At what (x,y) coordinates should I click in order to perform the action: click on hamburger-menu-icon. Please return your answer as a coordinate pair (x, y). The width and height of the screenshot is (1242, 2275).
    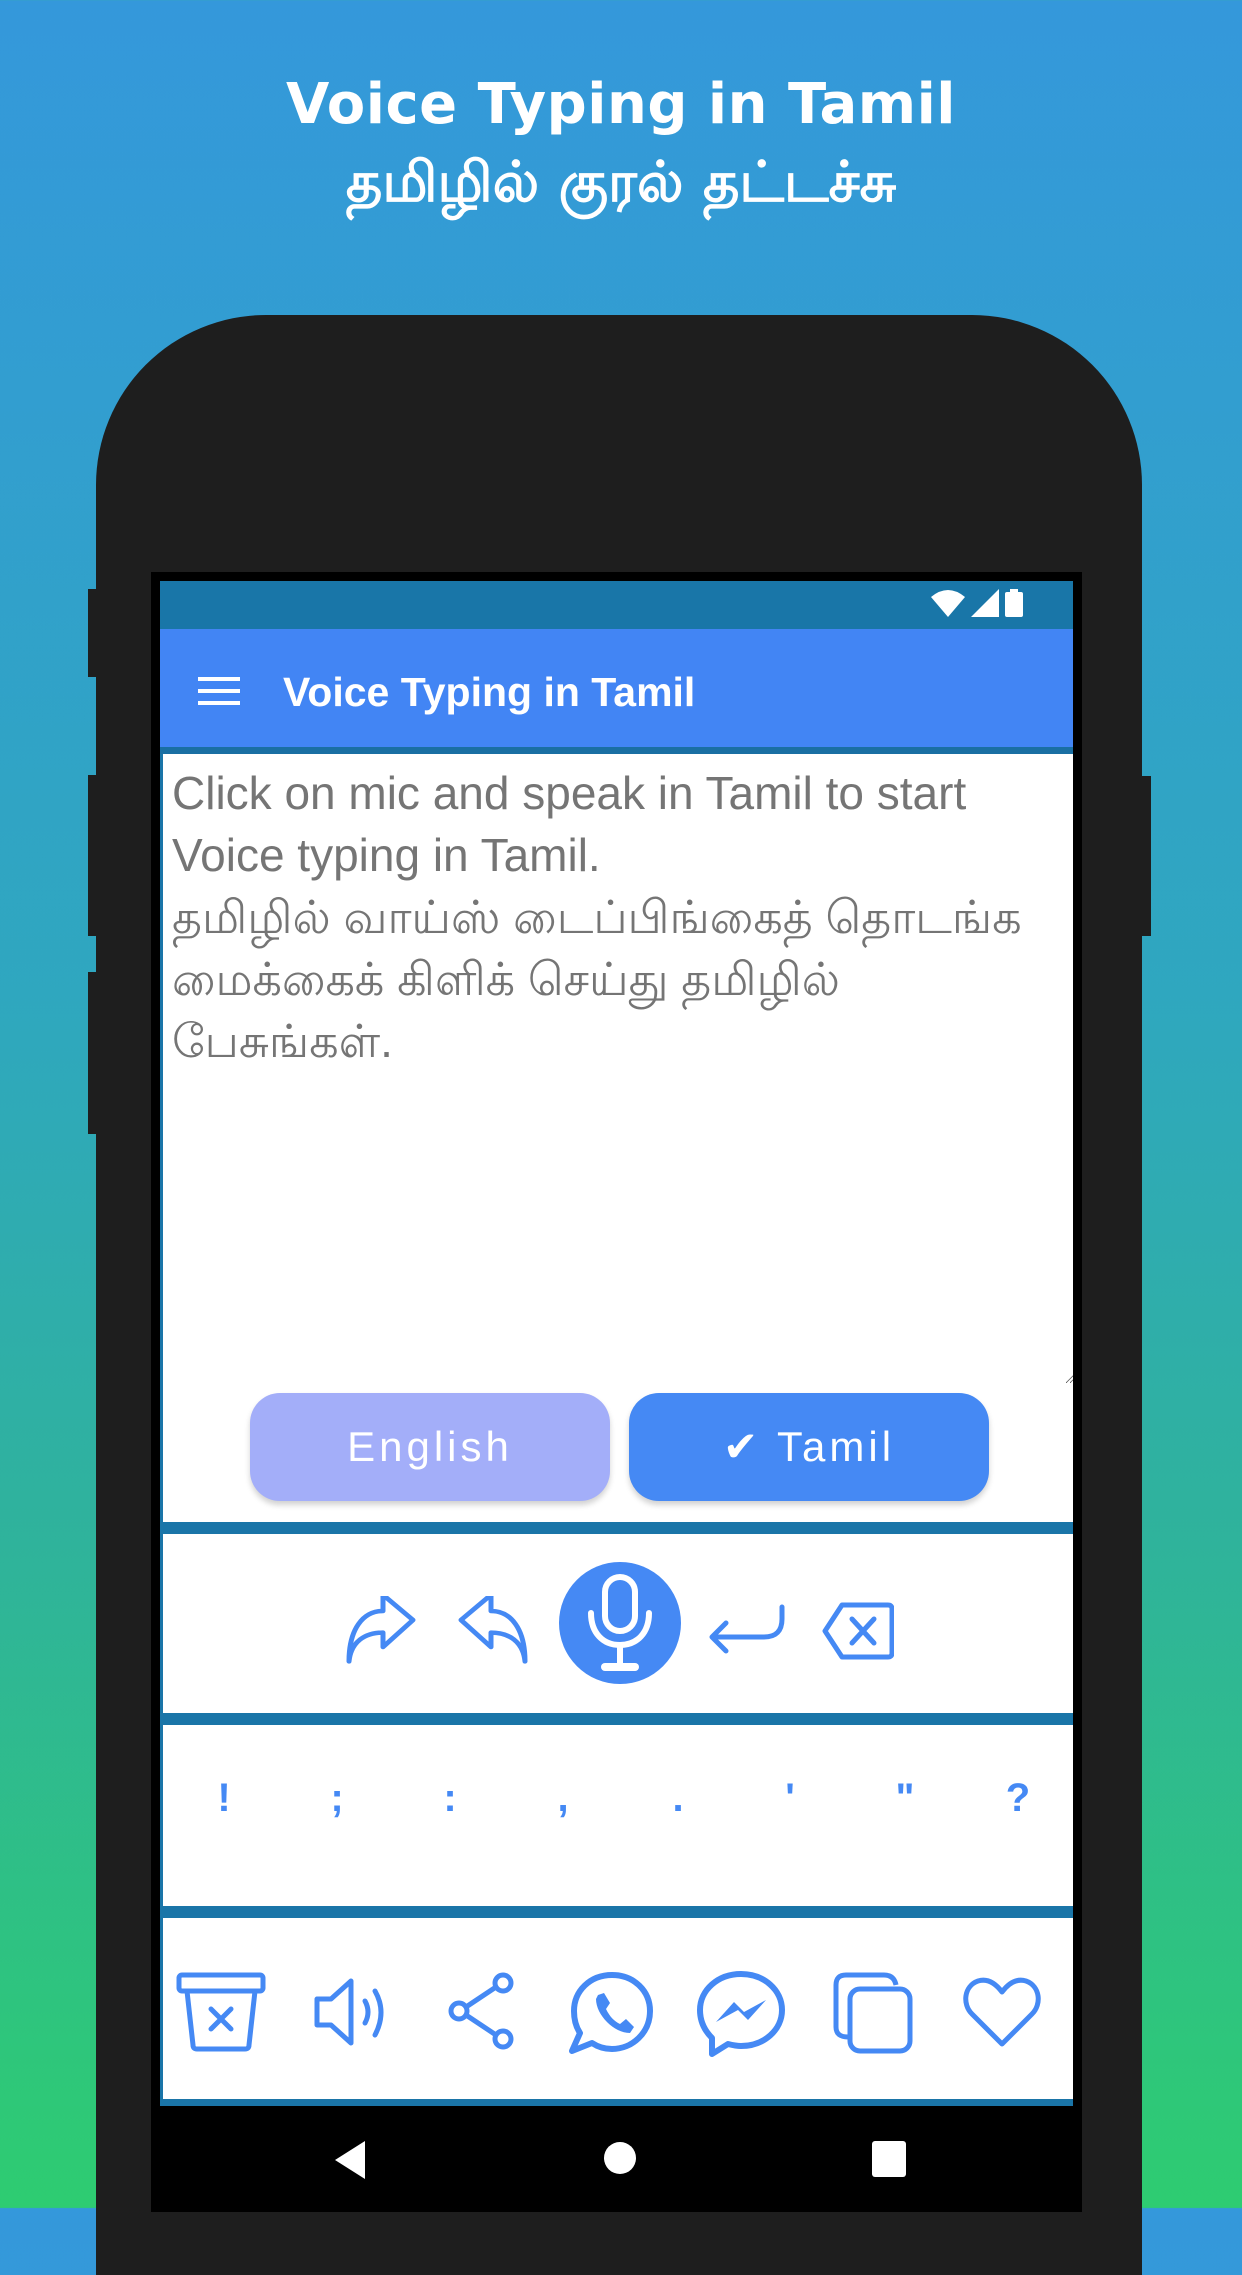
    Looking at the image, I should click on (219, 692).